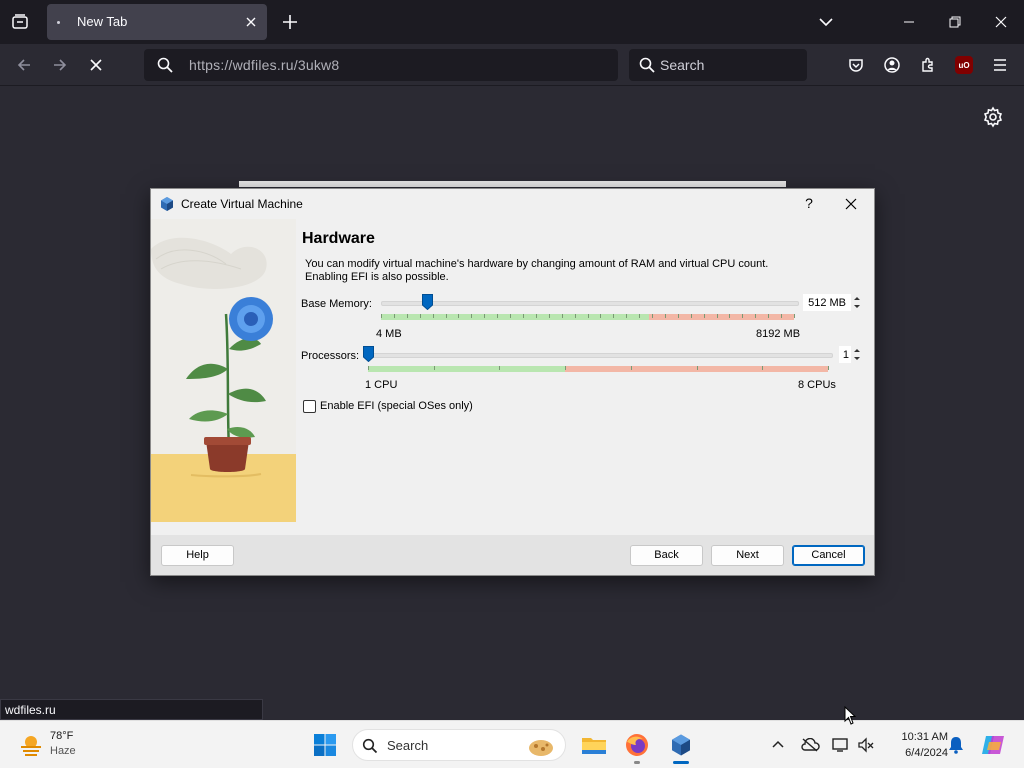 This screenshot has height=768, width=1024. What do you see at coordinates (1000, 65) in the screenshot?
I see `hamburger-menu-icon` at bounding box center [1000, 65].